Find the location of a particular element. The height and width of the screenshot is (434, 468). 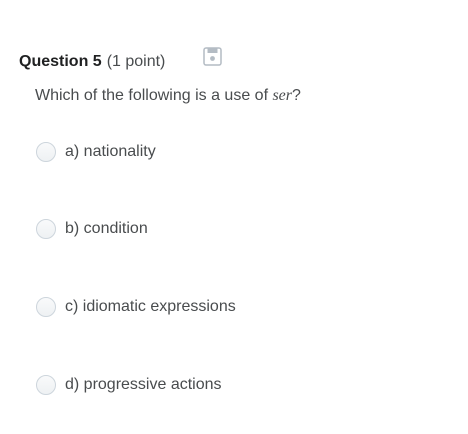

option-a-radio is located at coordinates (46, 152).